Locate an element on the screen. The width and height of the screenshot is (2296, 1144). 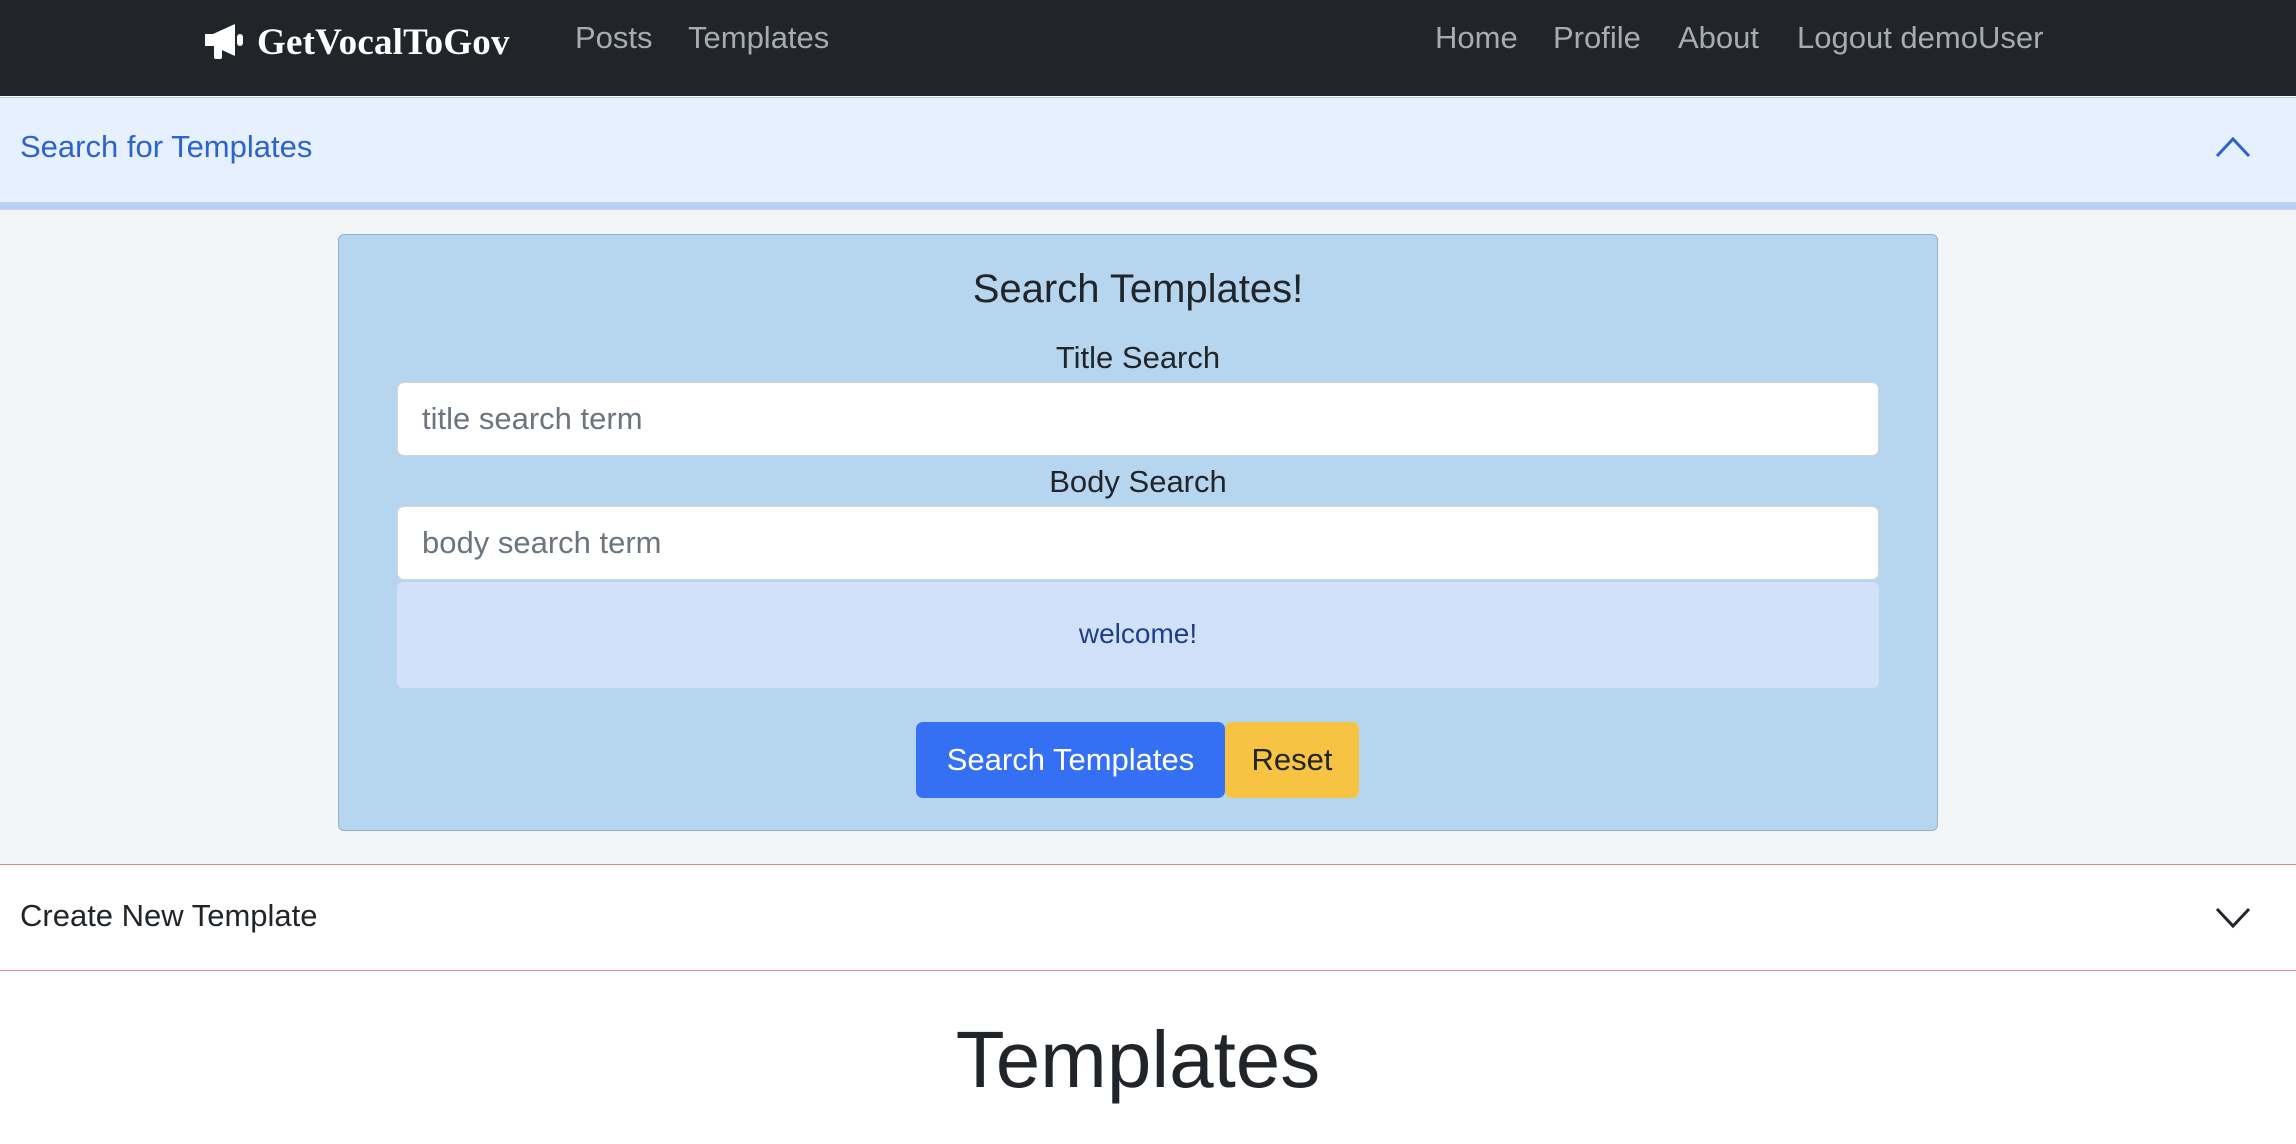
nav-link-home: Home is located at coordinates (1476, 38).